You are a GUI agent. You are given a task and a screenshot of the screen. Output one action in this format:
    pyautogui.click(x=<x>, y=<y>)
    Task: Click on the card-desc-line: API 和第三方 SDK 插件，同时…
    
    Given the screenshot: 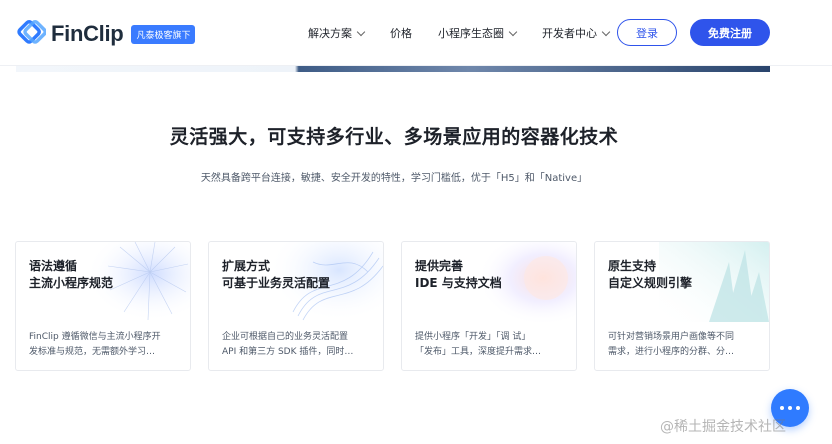 What is the action you would take?
    pyautogui.click(x=288, y=352)
    